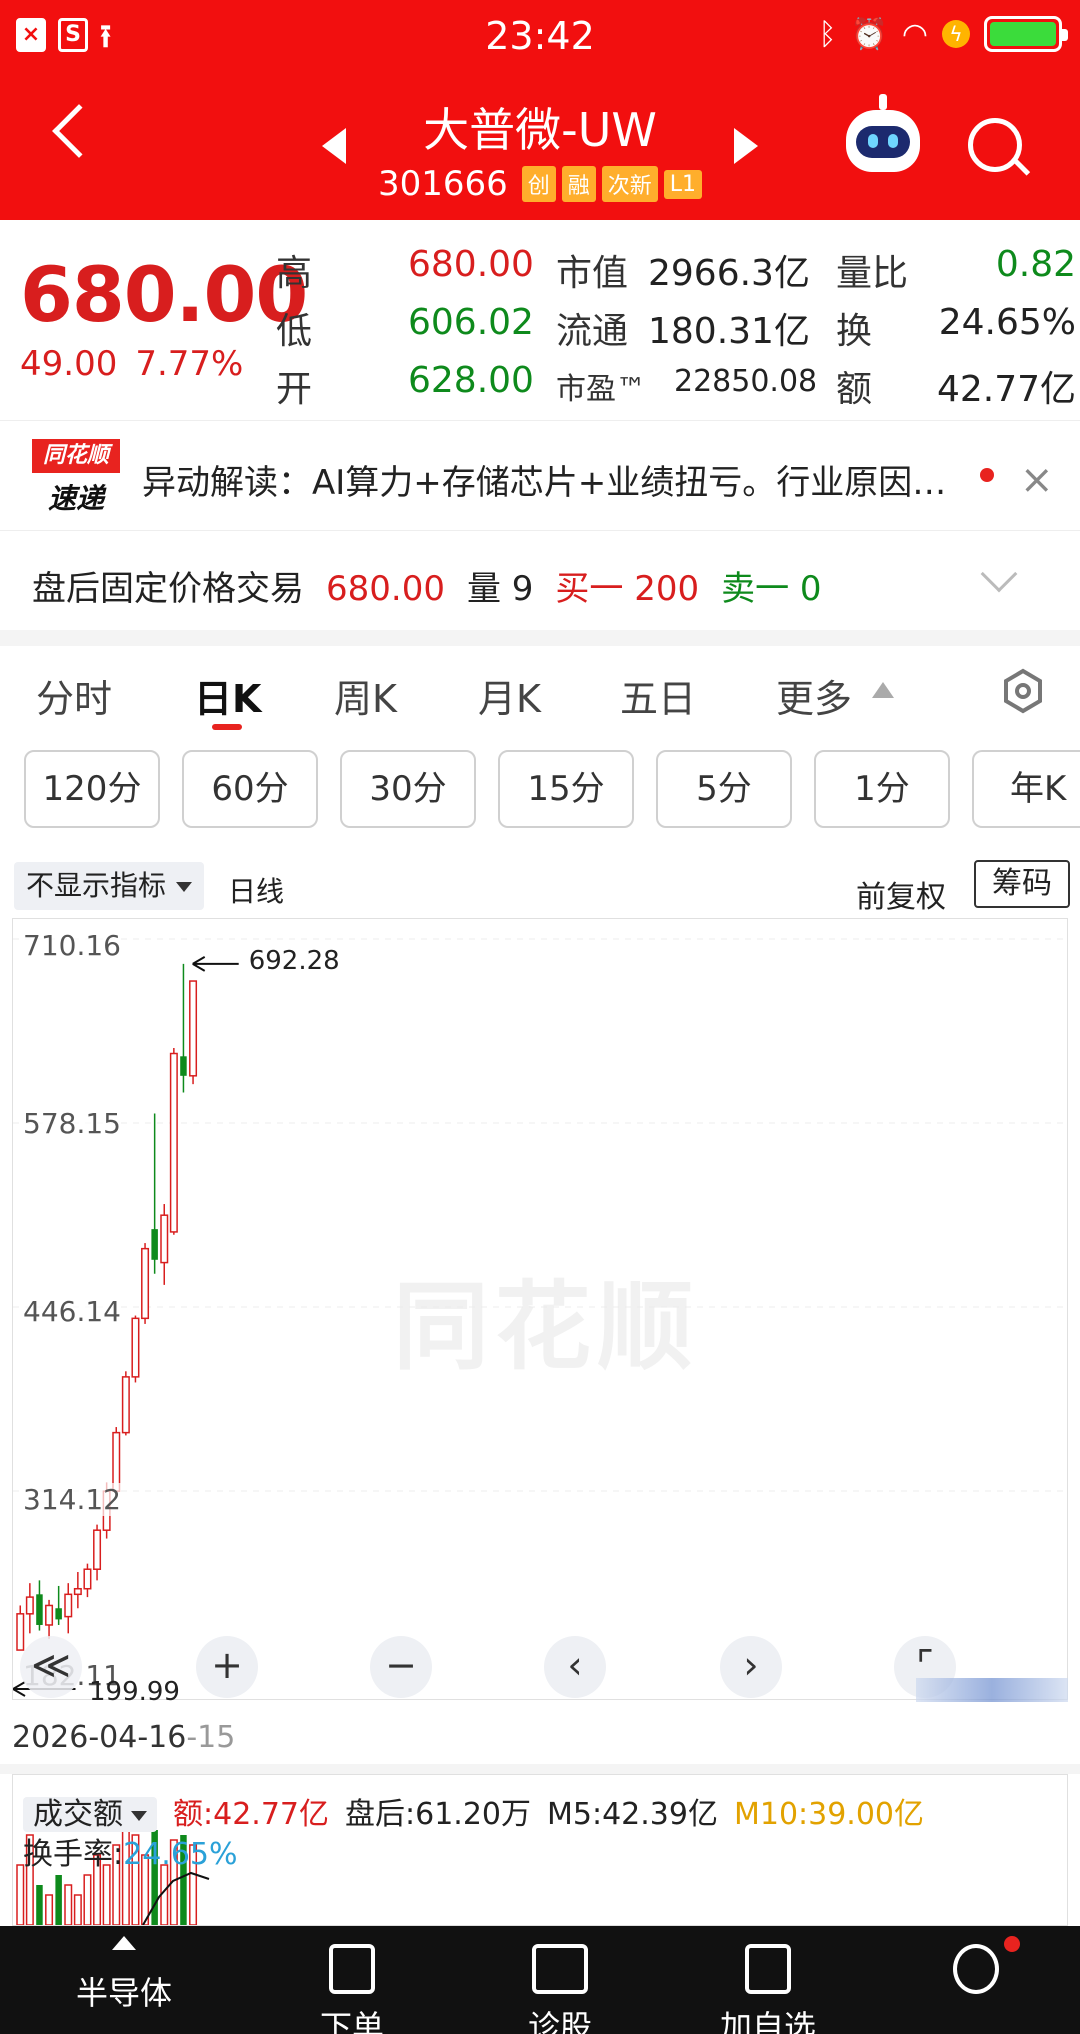 Image resolution: width=1080 pixels, height=2034 pixels. I want to click on turnover-rate: 换手率:24.65%, so click(130, 1851).